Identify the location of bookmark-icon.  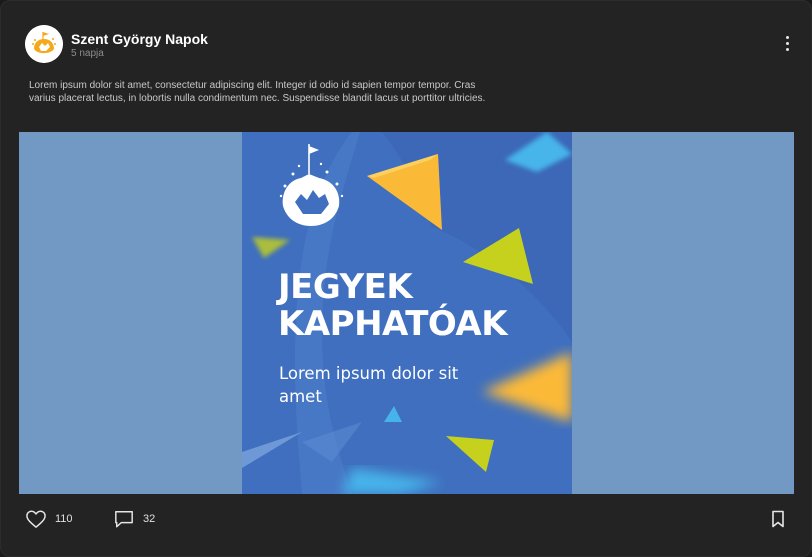
(778, 519).